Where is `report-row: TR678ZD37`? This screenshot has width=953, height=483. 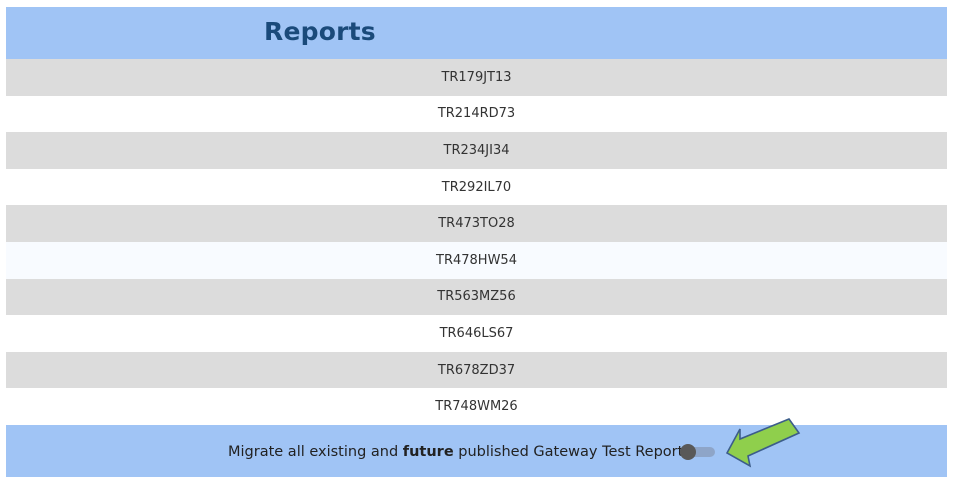
report-row: TR678ZD37 is located at coordinates (476, 370).